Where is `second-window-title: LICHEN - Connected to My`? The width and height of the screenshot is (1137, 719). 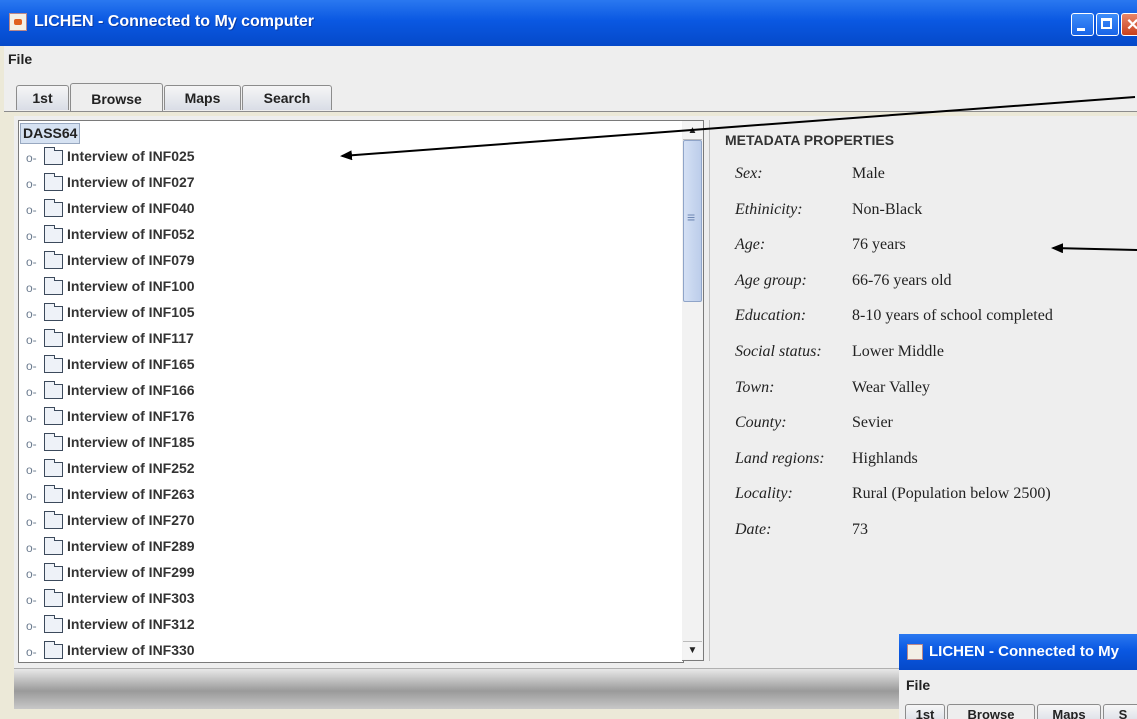
second-window-title: LICHEN - Connected to My is located at coordinates (1024, 651).